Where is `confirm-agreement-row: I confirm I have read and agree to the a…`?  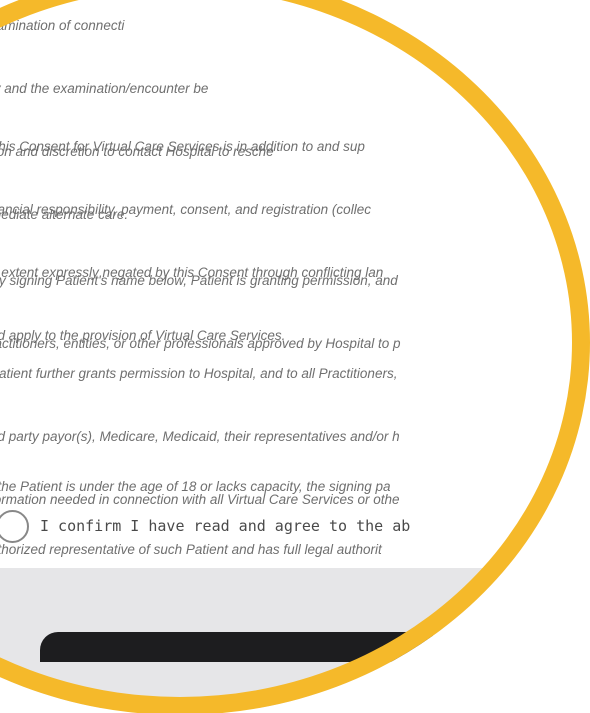
confirm-agreement-row: I confirm I have read and agree to the a… is located at coordinates (295, 530).